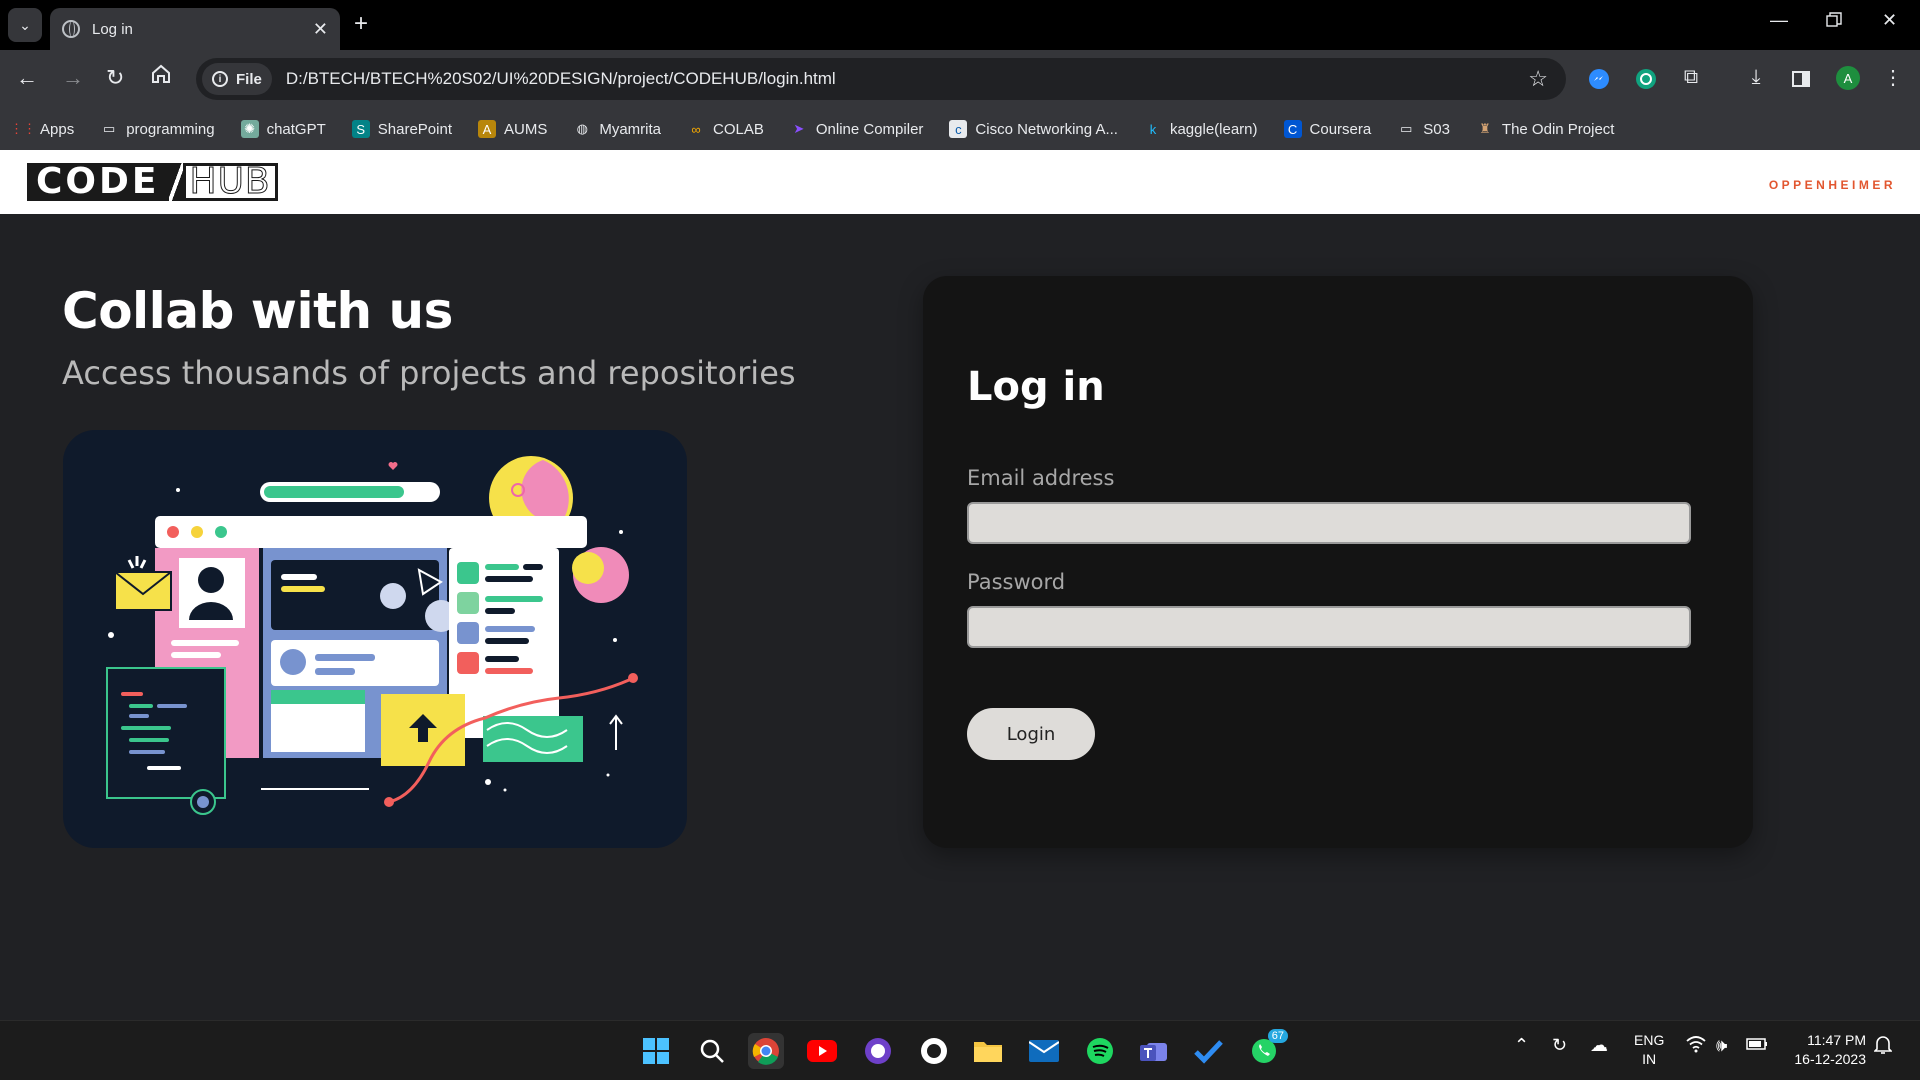 The height and width of the screenshot is (1080, 1920). What do you see at coordinates (869, 129) in the screenshot?
I see `bookmark-label: Online Compiler` at bounding box center [869, 129].